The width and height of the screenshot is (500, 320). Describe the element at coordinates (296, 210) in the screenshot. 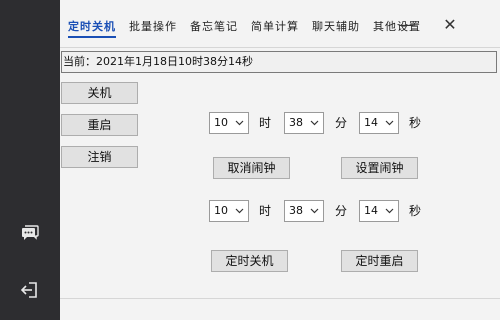

I see `timer-minute-value: 38` at that location.